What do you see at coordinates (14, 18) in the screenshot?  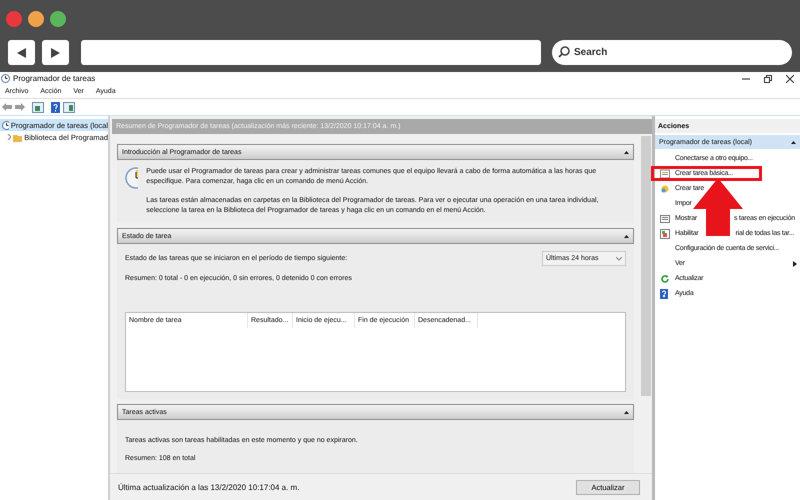 I see `close-dot-icon` at bounding box center [14, 18].